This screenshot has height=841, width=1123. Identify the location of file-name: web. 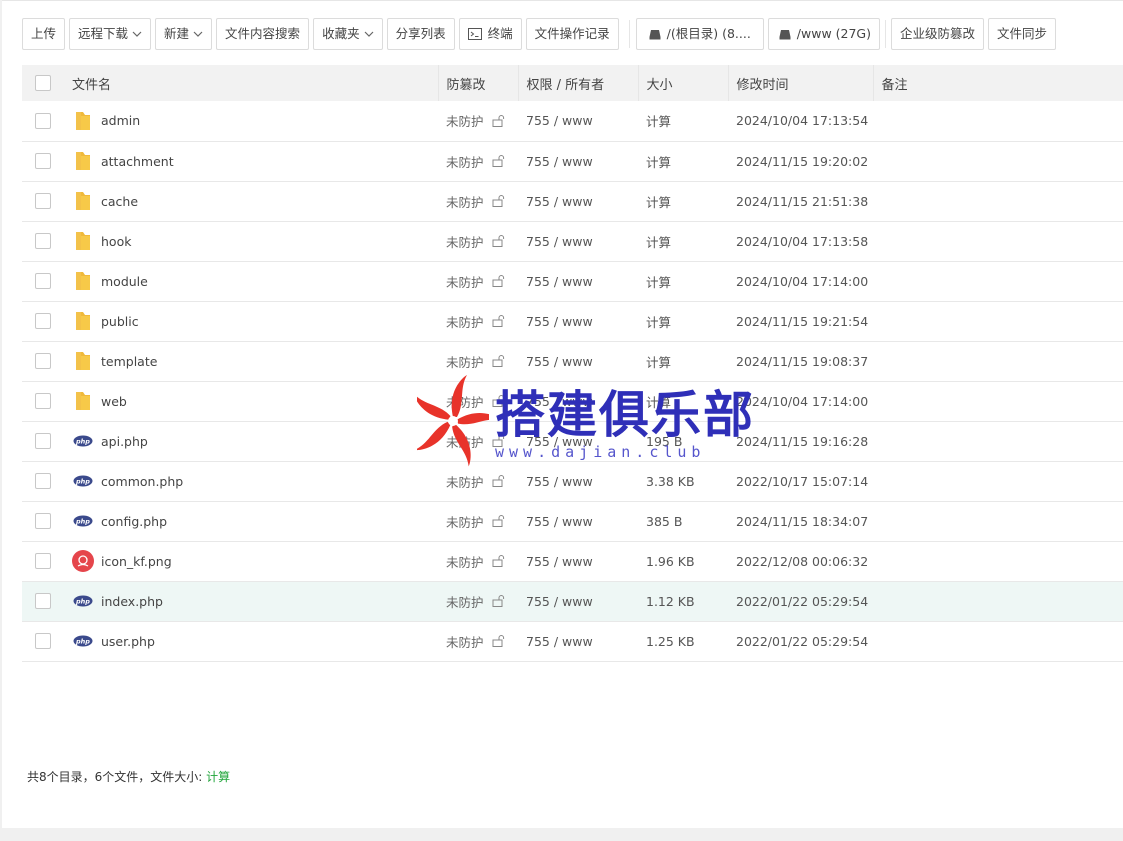
(114, 401).